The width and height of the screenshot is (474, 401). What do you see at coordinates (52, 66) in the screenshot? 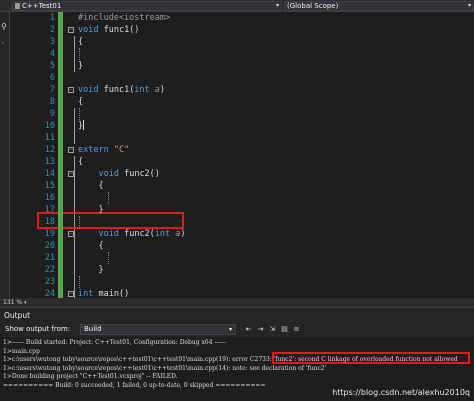
I see `line-number: 5` at bounding box center [52, 66].